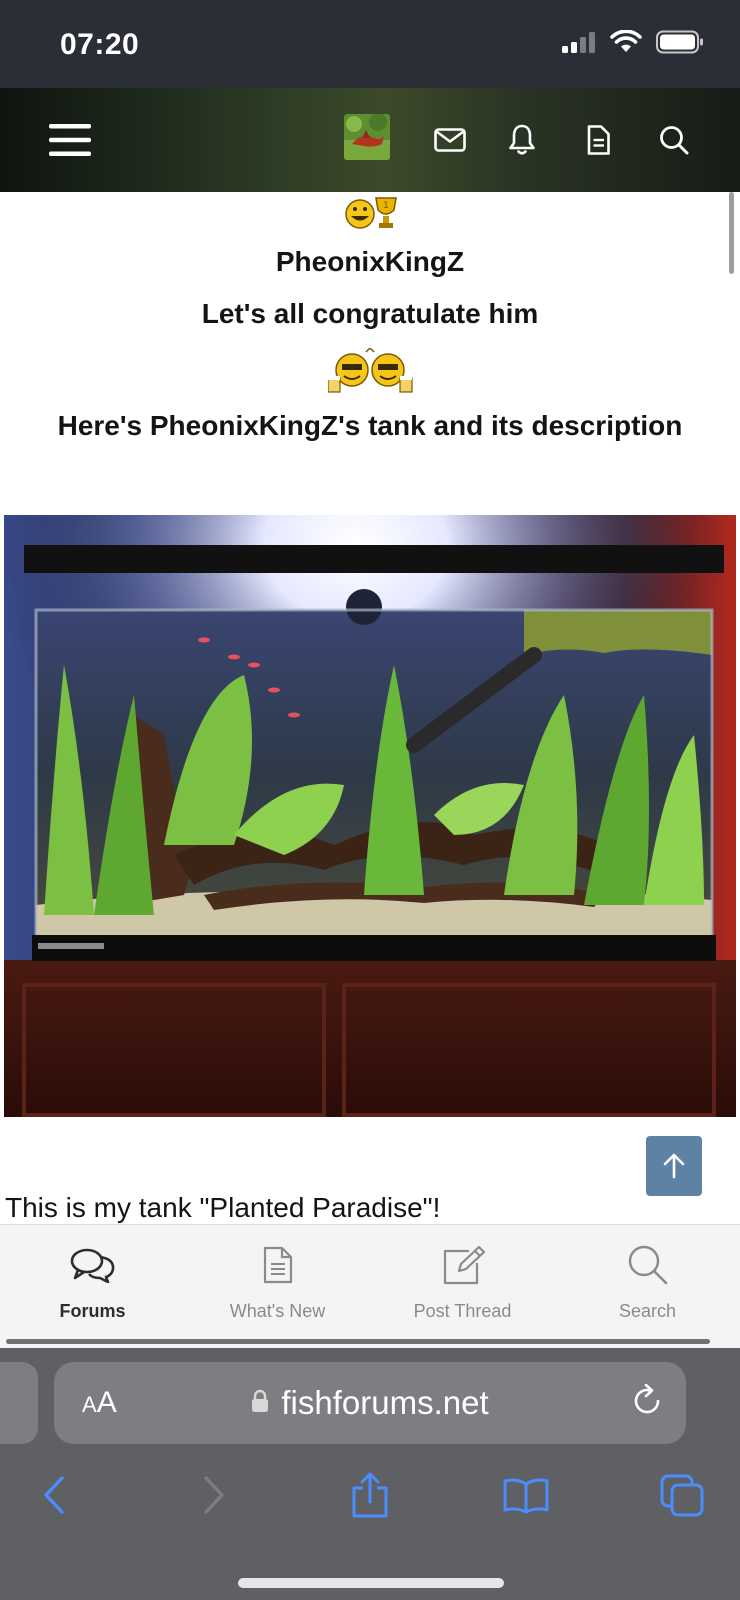 The image size is (740, 1600). I want to click on user-avatar, so click(367, 137).